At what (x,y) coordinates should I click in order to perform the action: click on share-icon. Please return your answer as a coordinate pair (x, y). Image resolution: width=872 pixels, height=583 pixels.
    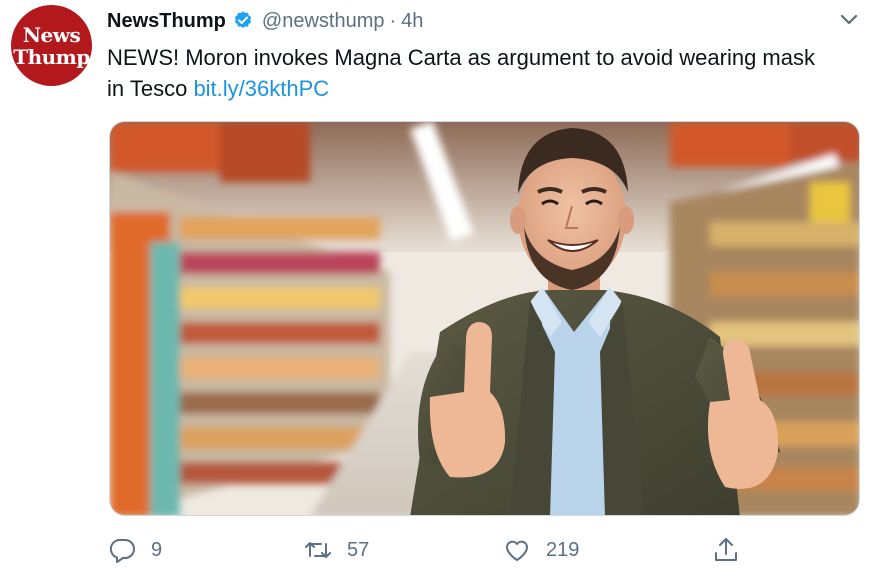
    Looking at the image, I should click on (726, 549).